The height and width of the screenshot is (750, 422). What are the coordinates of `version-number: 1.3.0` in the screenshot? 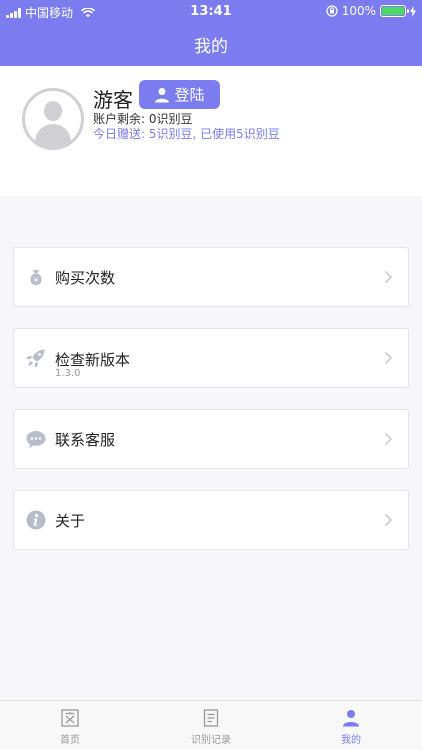 It's located at (68, 373).